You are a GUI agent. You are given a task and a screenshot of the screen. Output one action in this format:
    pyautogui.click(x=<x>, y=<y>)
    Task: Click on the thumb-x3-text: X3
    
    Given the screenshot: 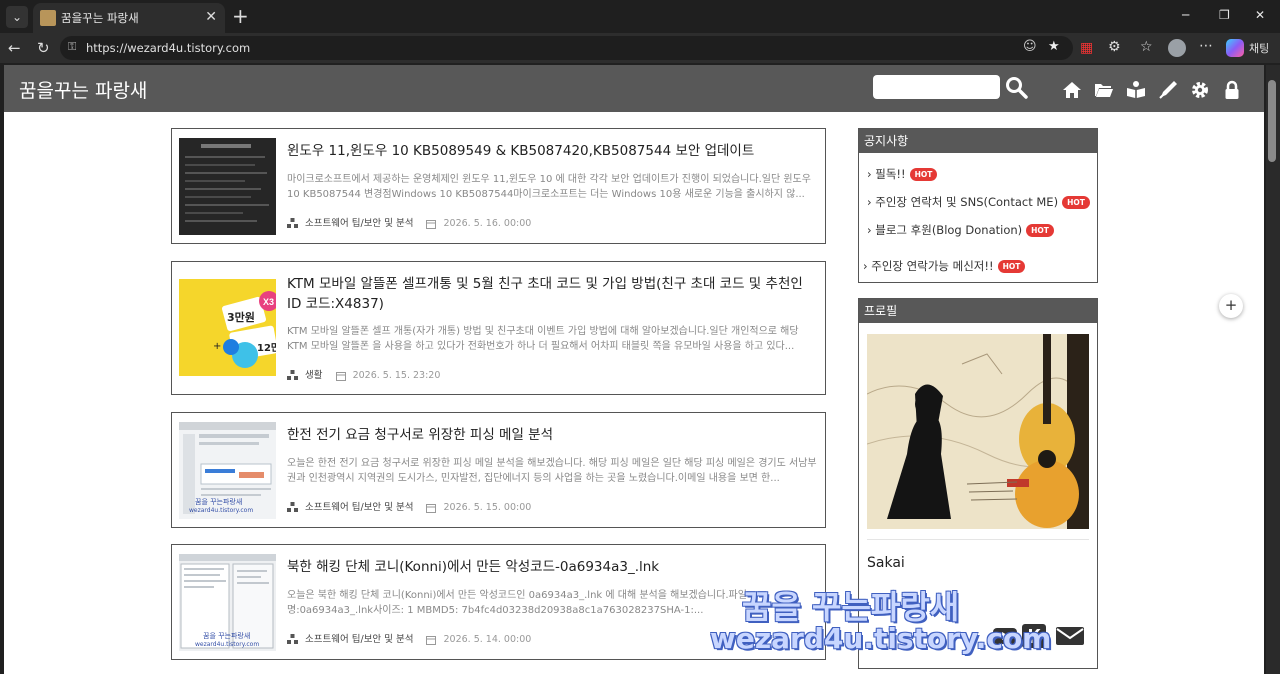 What is the action you would take?
    pyautogui.click(x=268, y=302)
    